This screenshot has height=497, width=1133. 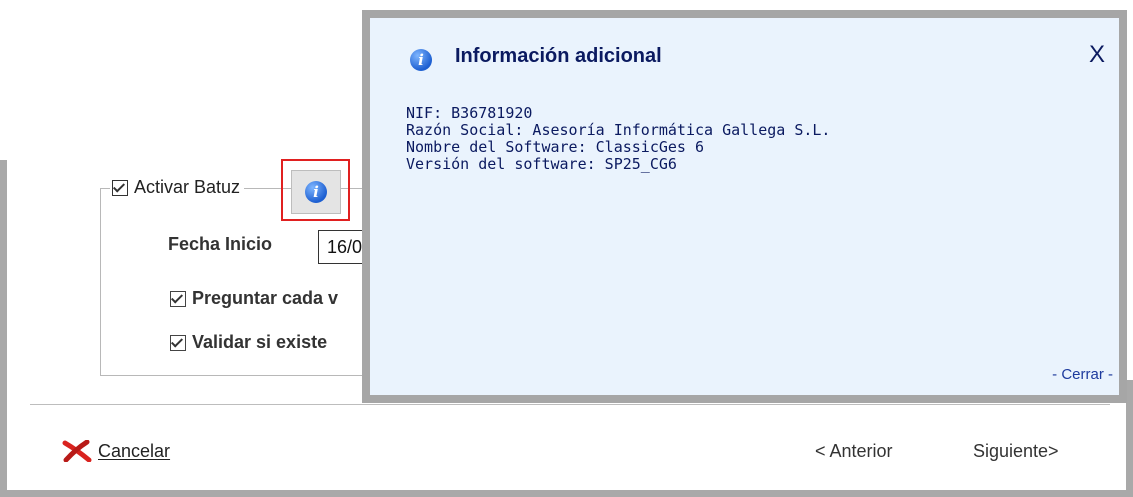 What do you see at coordinates (77, 451) in the screenshot?
I see `red-x-icon` at bounding box center [77, 451].